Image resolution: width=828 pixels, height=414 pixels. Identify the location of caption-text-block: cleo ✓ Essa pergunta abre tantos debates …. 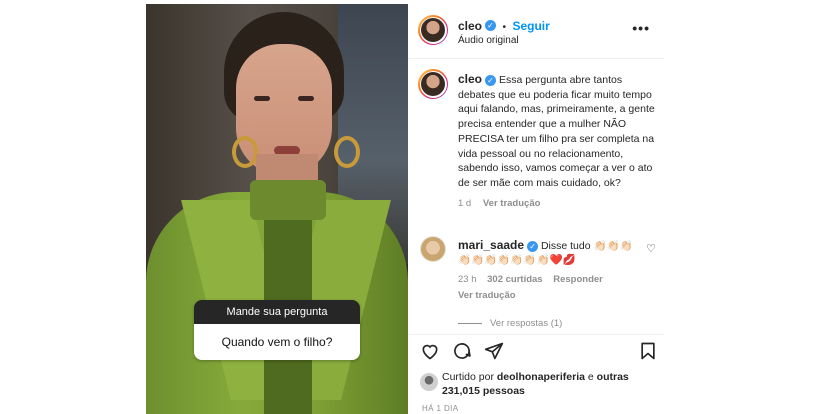
(558, 141).